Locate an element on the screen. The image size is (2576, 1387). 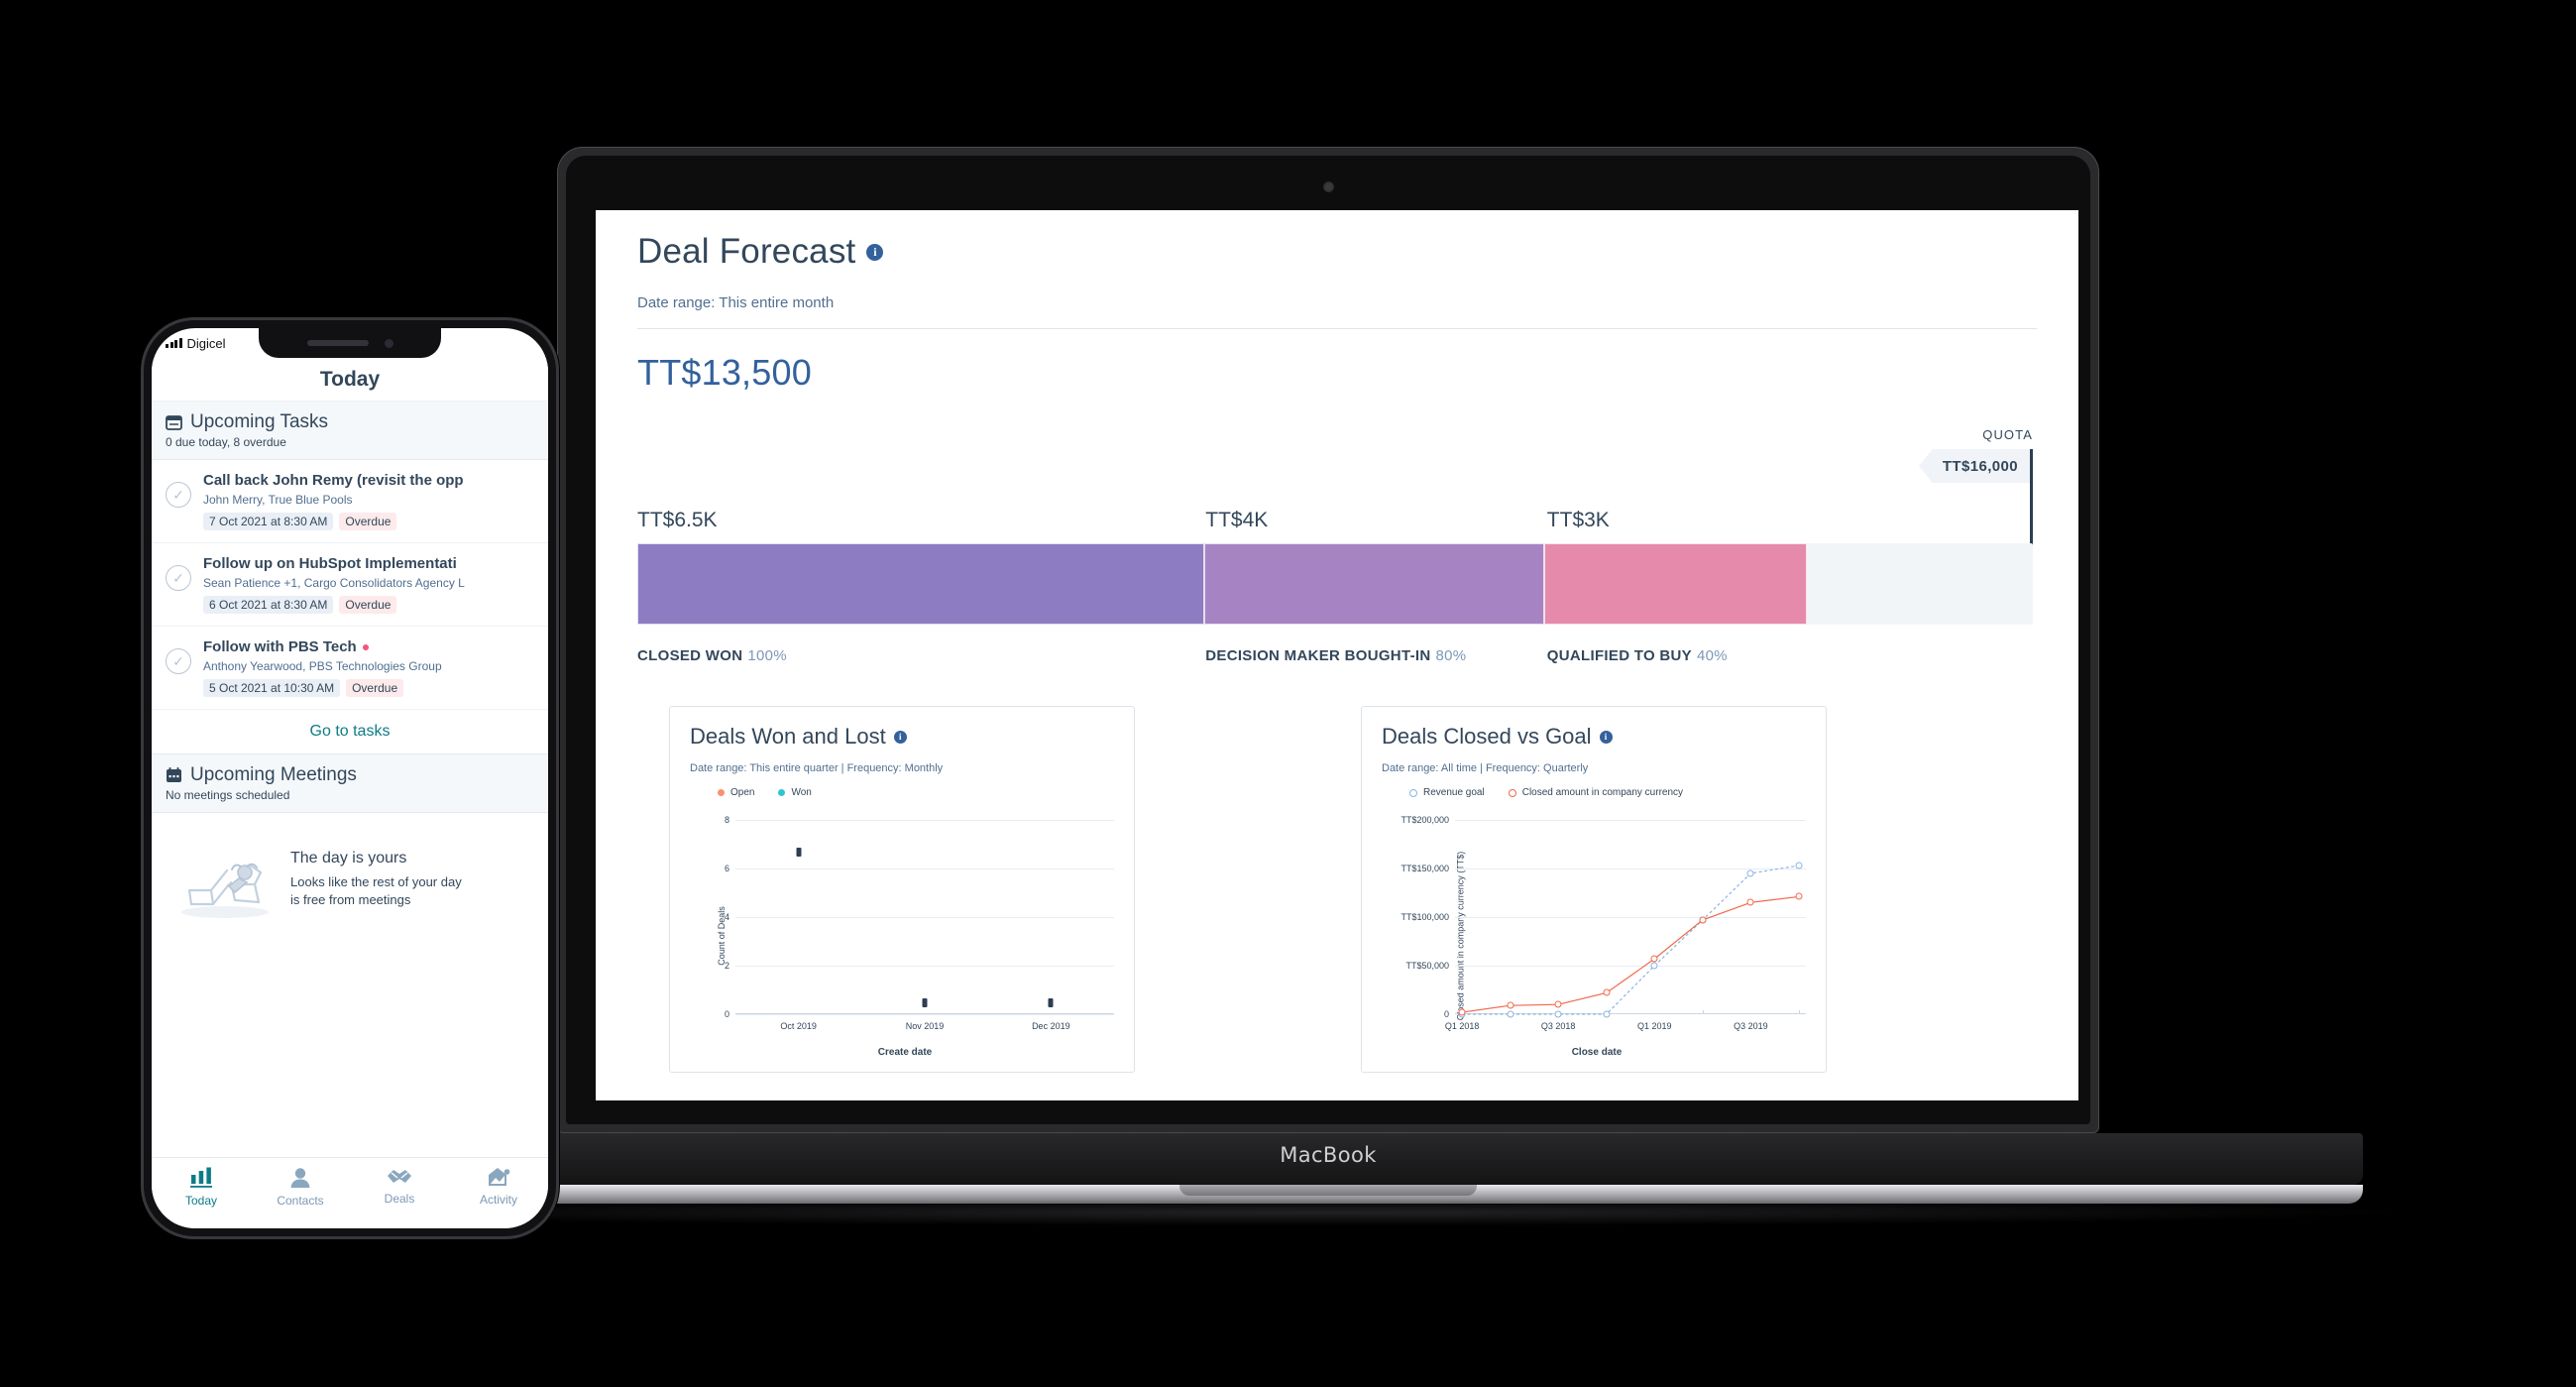
dashboard-header: Deal Forecast i is located at coordinates (1337, 252).